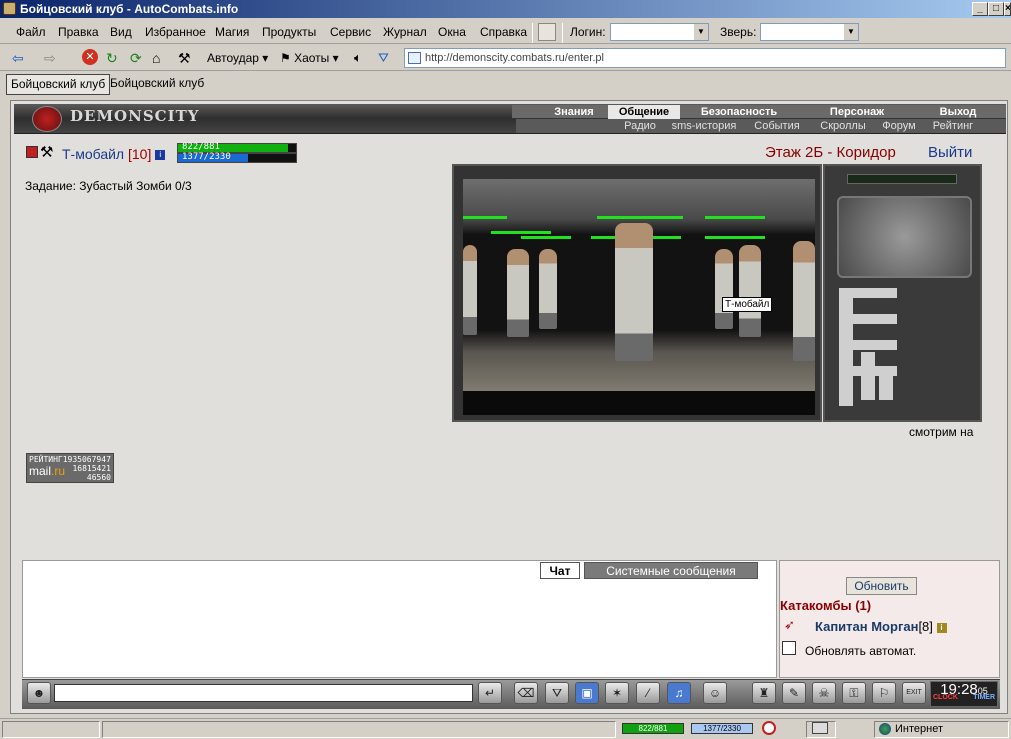  Describe the element at coordinates (46, 459) in the screenshot. I see `counter-label: РЕЙТИНГ` at that location.